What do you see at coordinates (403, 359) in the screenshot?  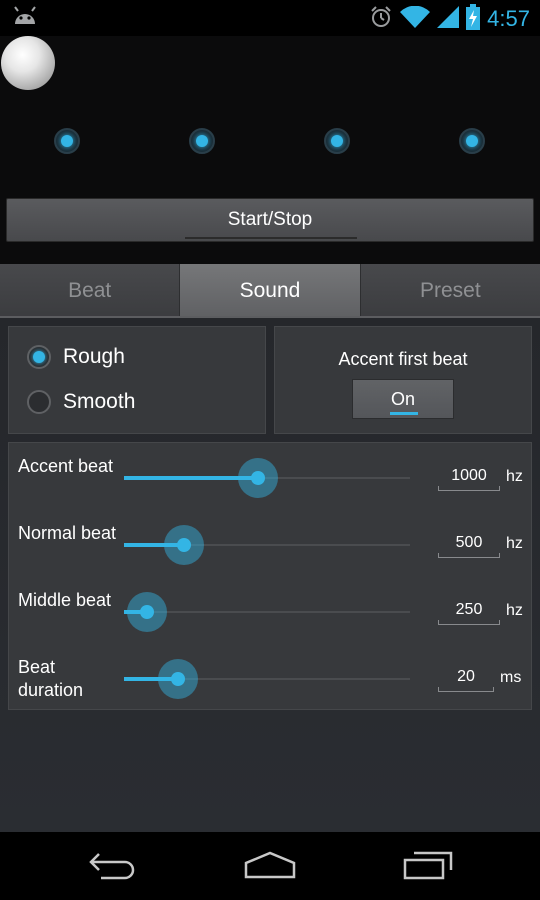 I see `accent-title: Accent first beat` at bounding box center [403, 359].